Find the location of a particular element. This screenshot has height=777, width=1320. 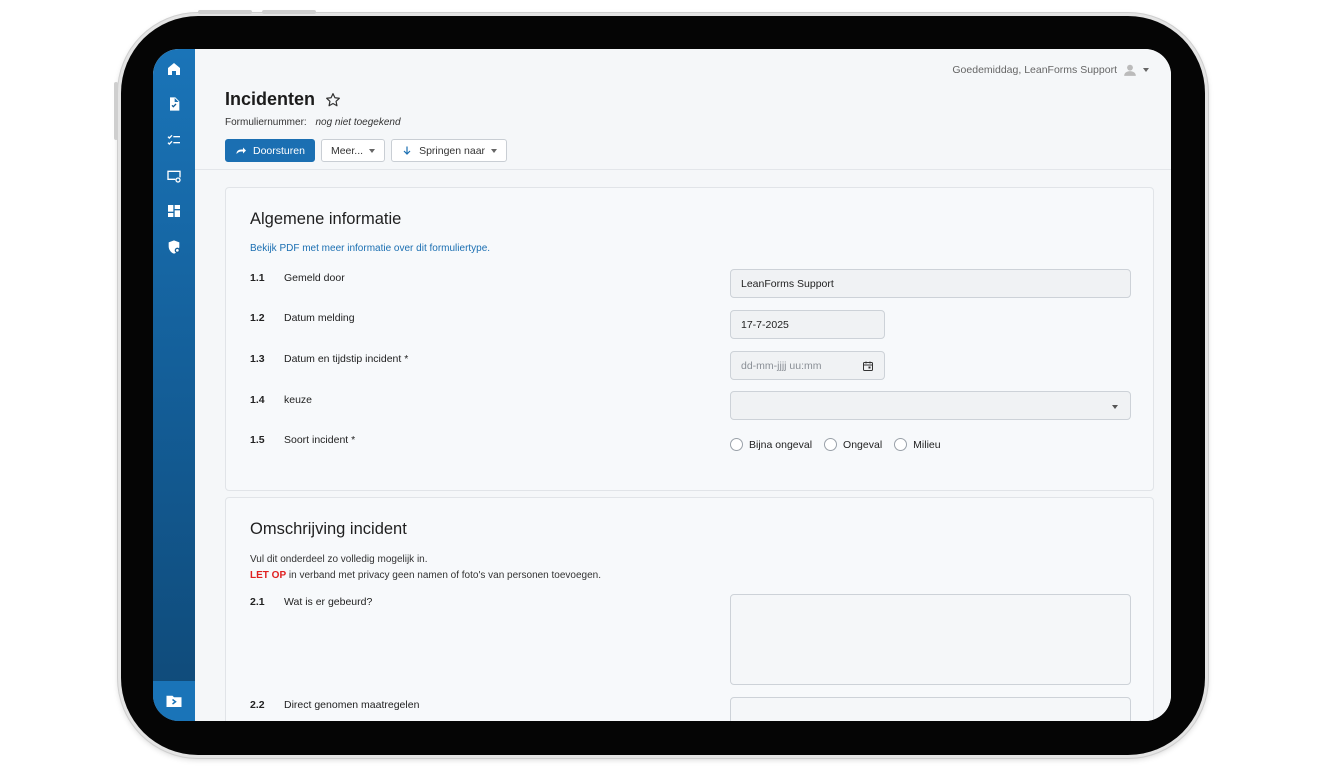

field-number: 1.2 is located at coordinates (257, 318).